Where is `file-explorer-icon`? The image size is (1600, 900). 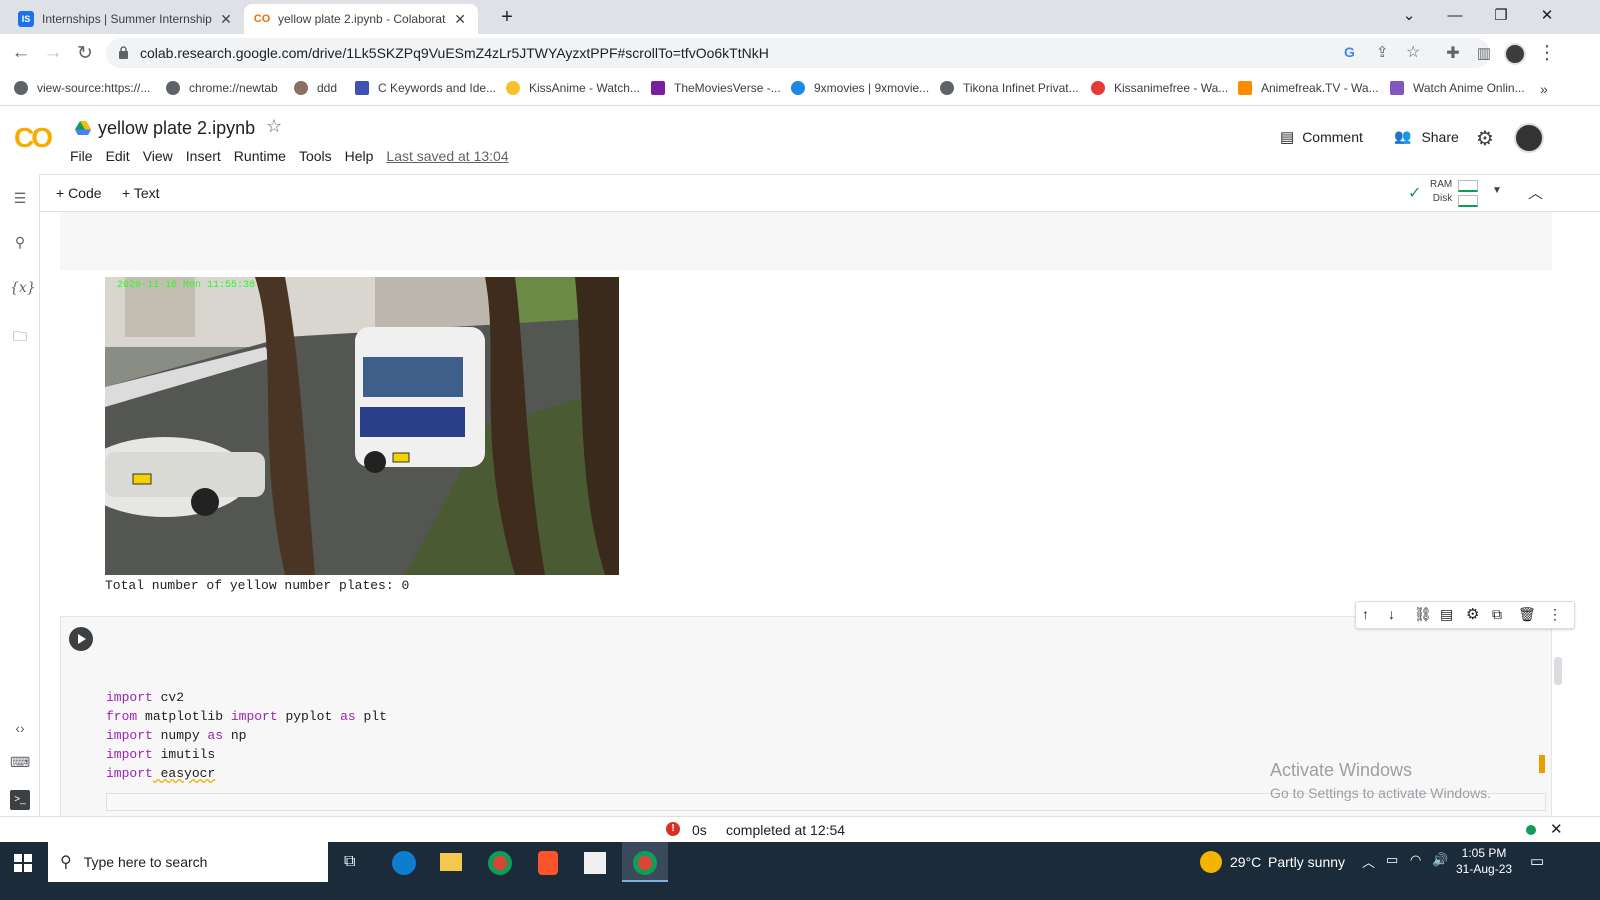
file-explorer-icon is located at coordinates (451, 862).